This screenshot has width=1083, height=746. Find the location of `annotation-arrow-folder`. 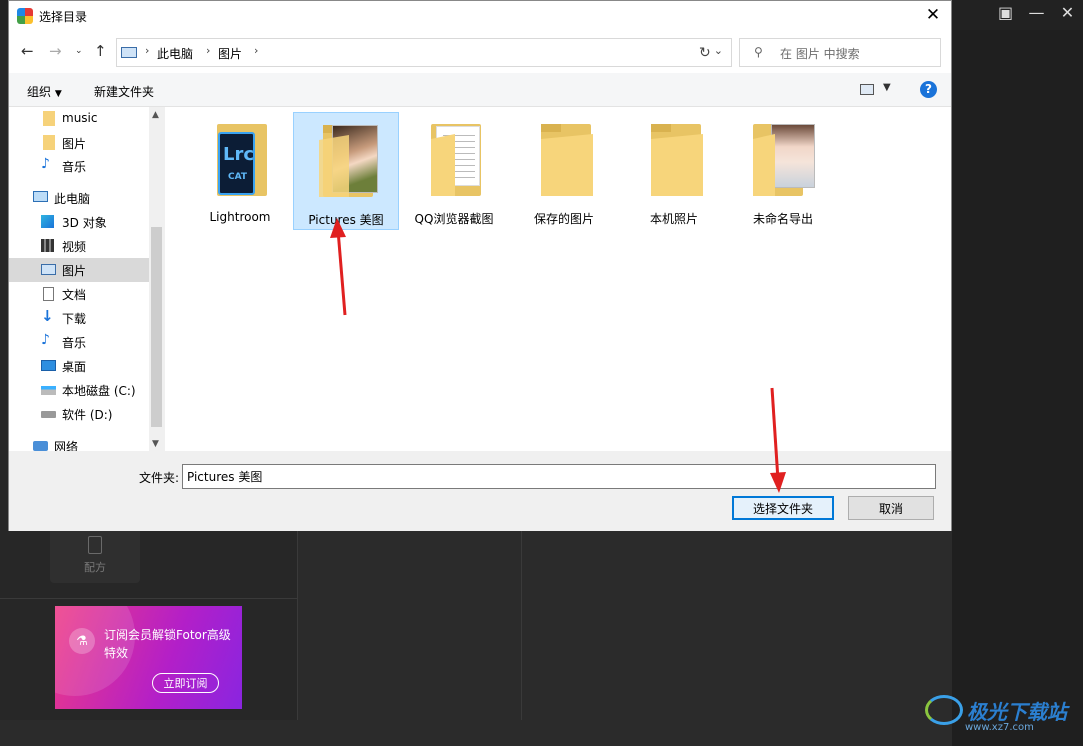

annotation-arrow-folder is located at coordinates (338, 267).